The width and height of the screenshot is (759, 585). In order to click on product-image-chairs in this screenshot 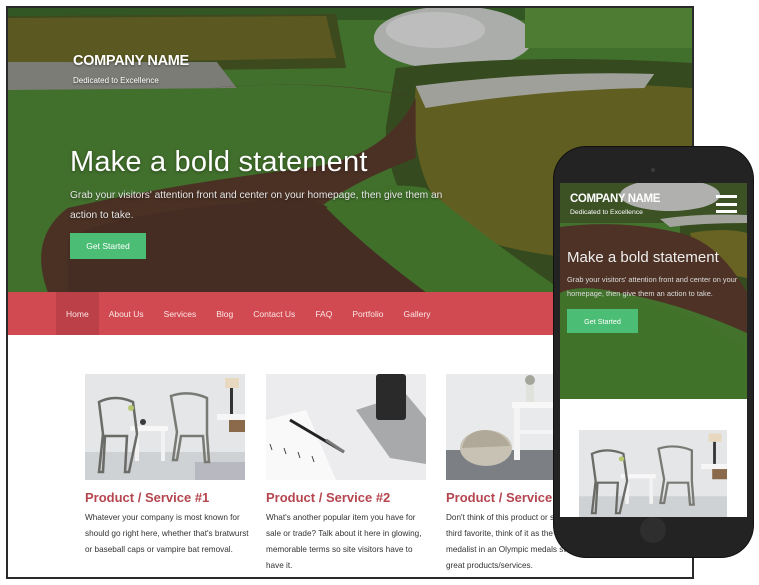, I will do `click(165, 427)`.